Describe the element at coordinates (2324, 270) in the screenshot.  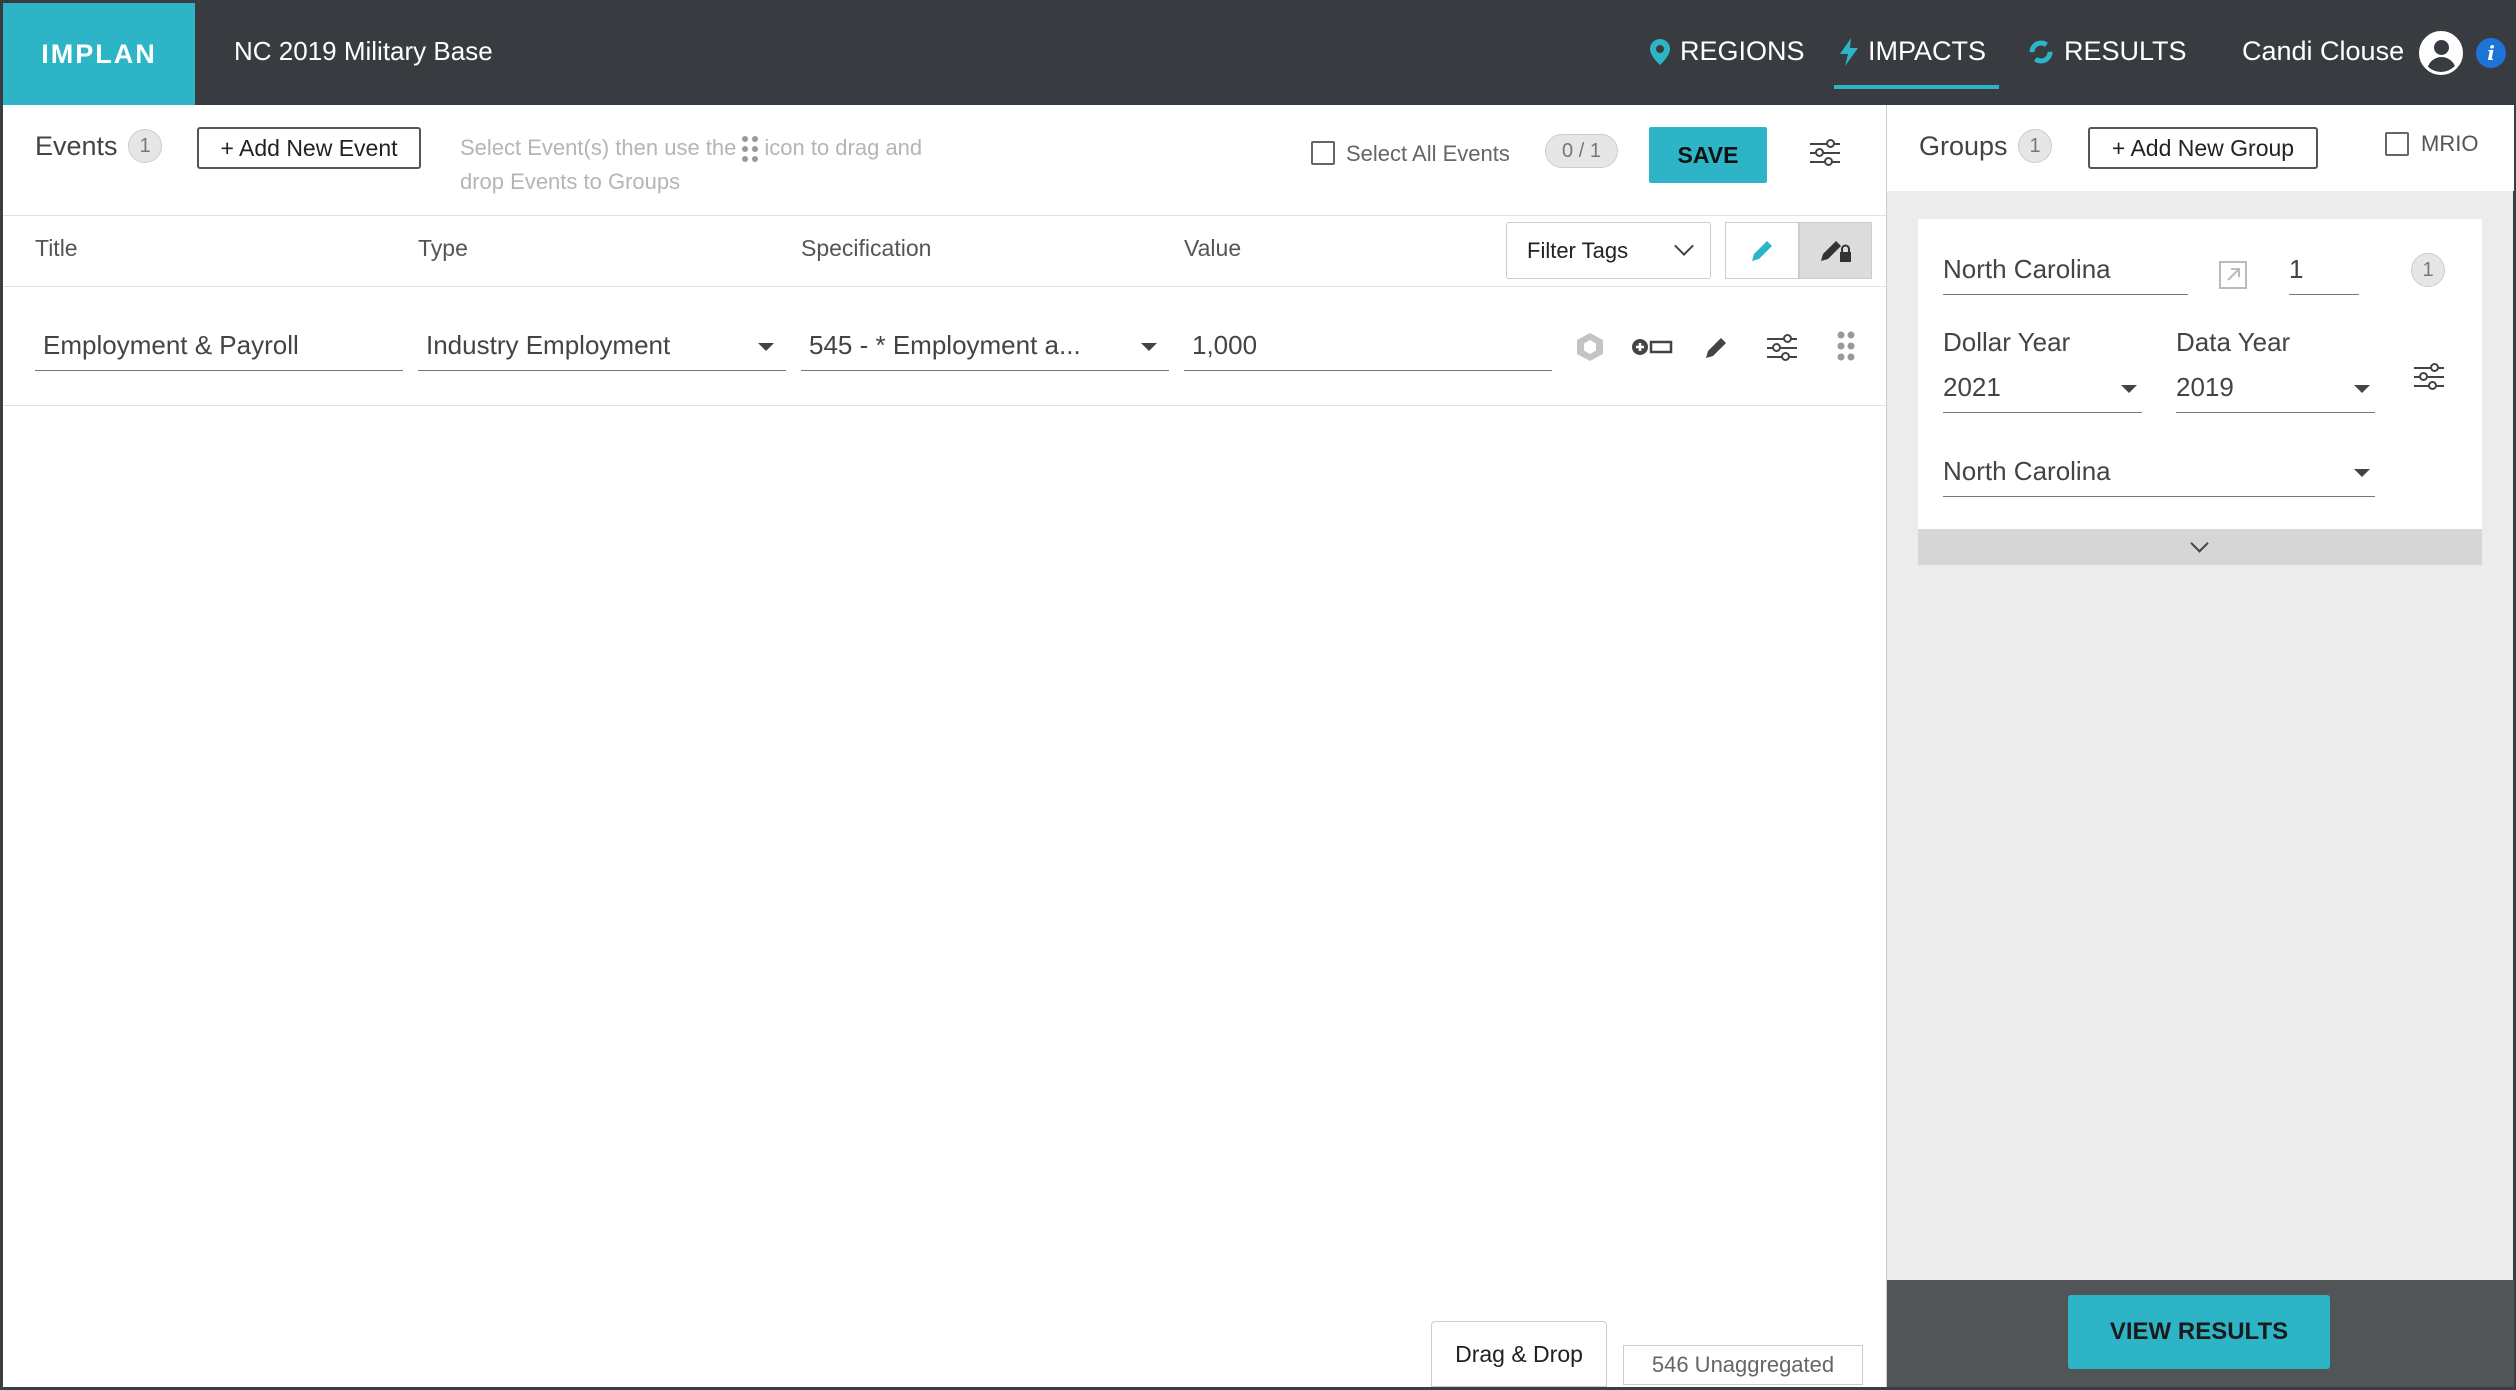
I see `group-scaling-input: 1` at that location.